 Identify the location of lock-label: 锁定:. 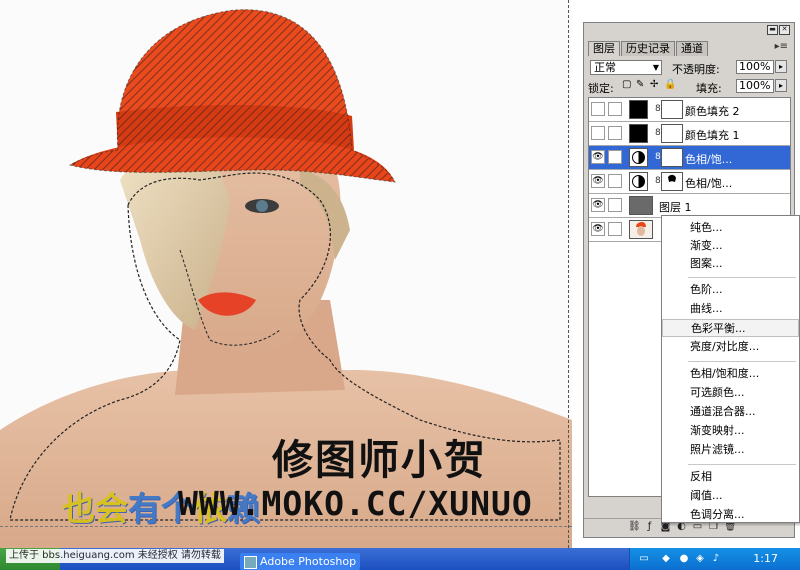
(601, 88).